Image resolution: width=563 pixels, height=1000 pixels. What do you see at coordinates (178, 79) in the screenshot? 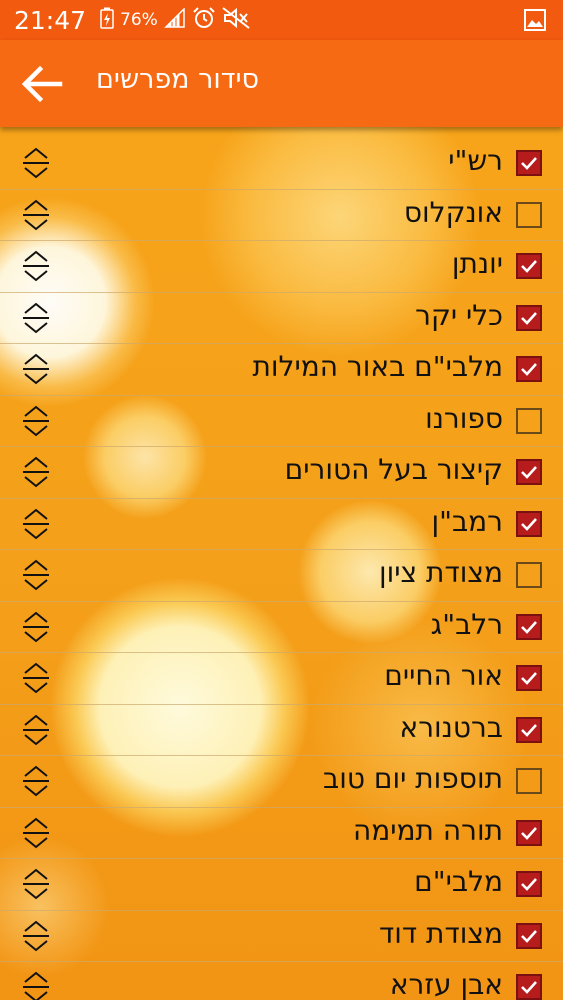
I see `page-title: סידור מפרשים` at bounding box center [178, 79].